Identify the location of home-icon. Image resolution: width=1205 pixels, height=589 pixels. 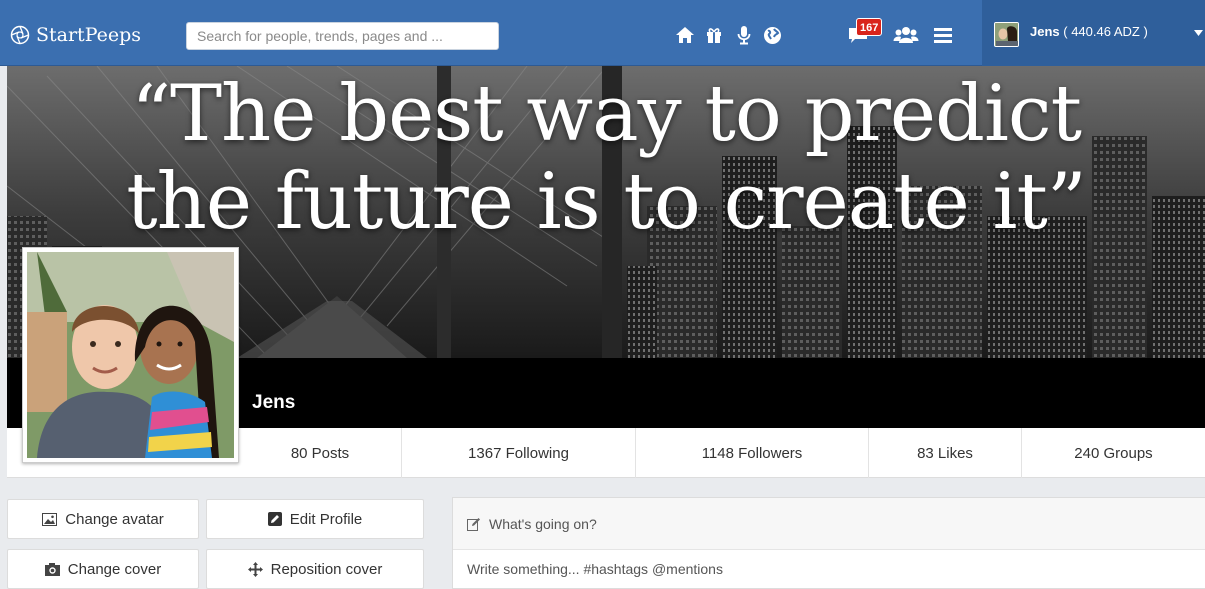
(685, 35).